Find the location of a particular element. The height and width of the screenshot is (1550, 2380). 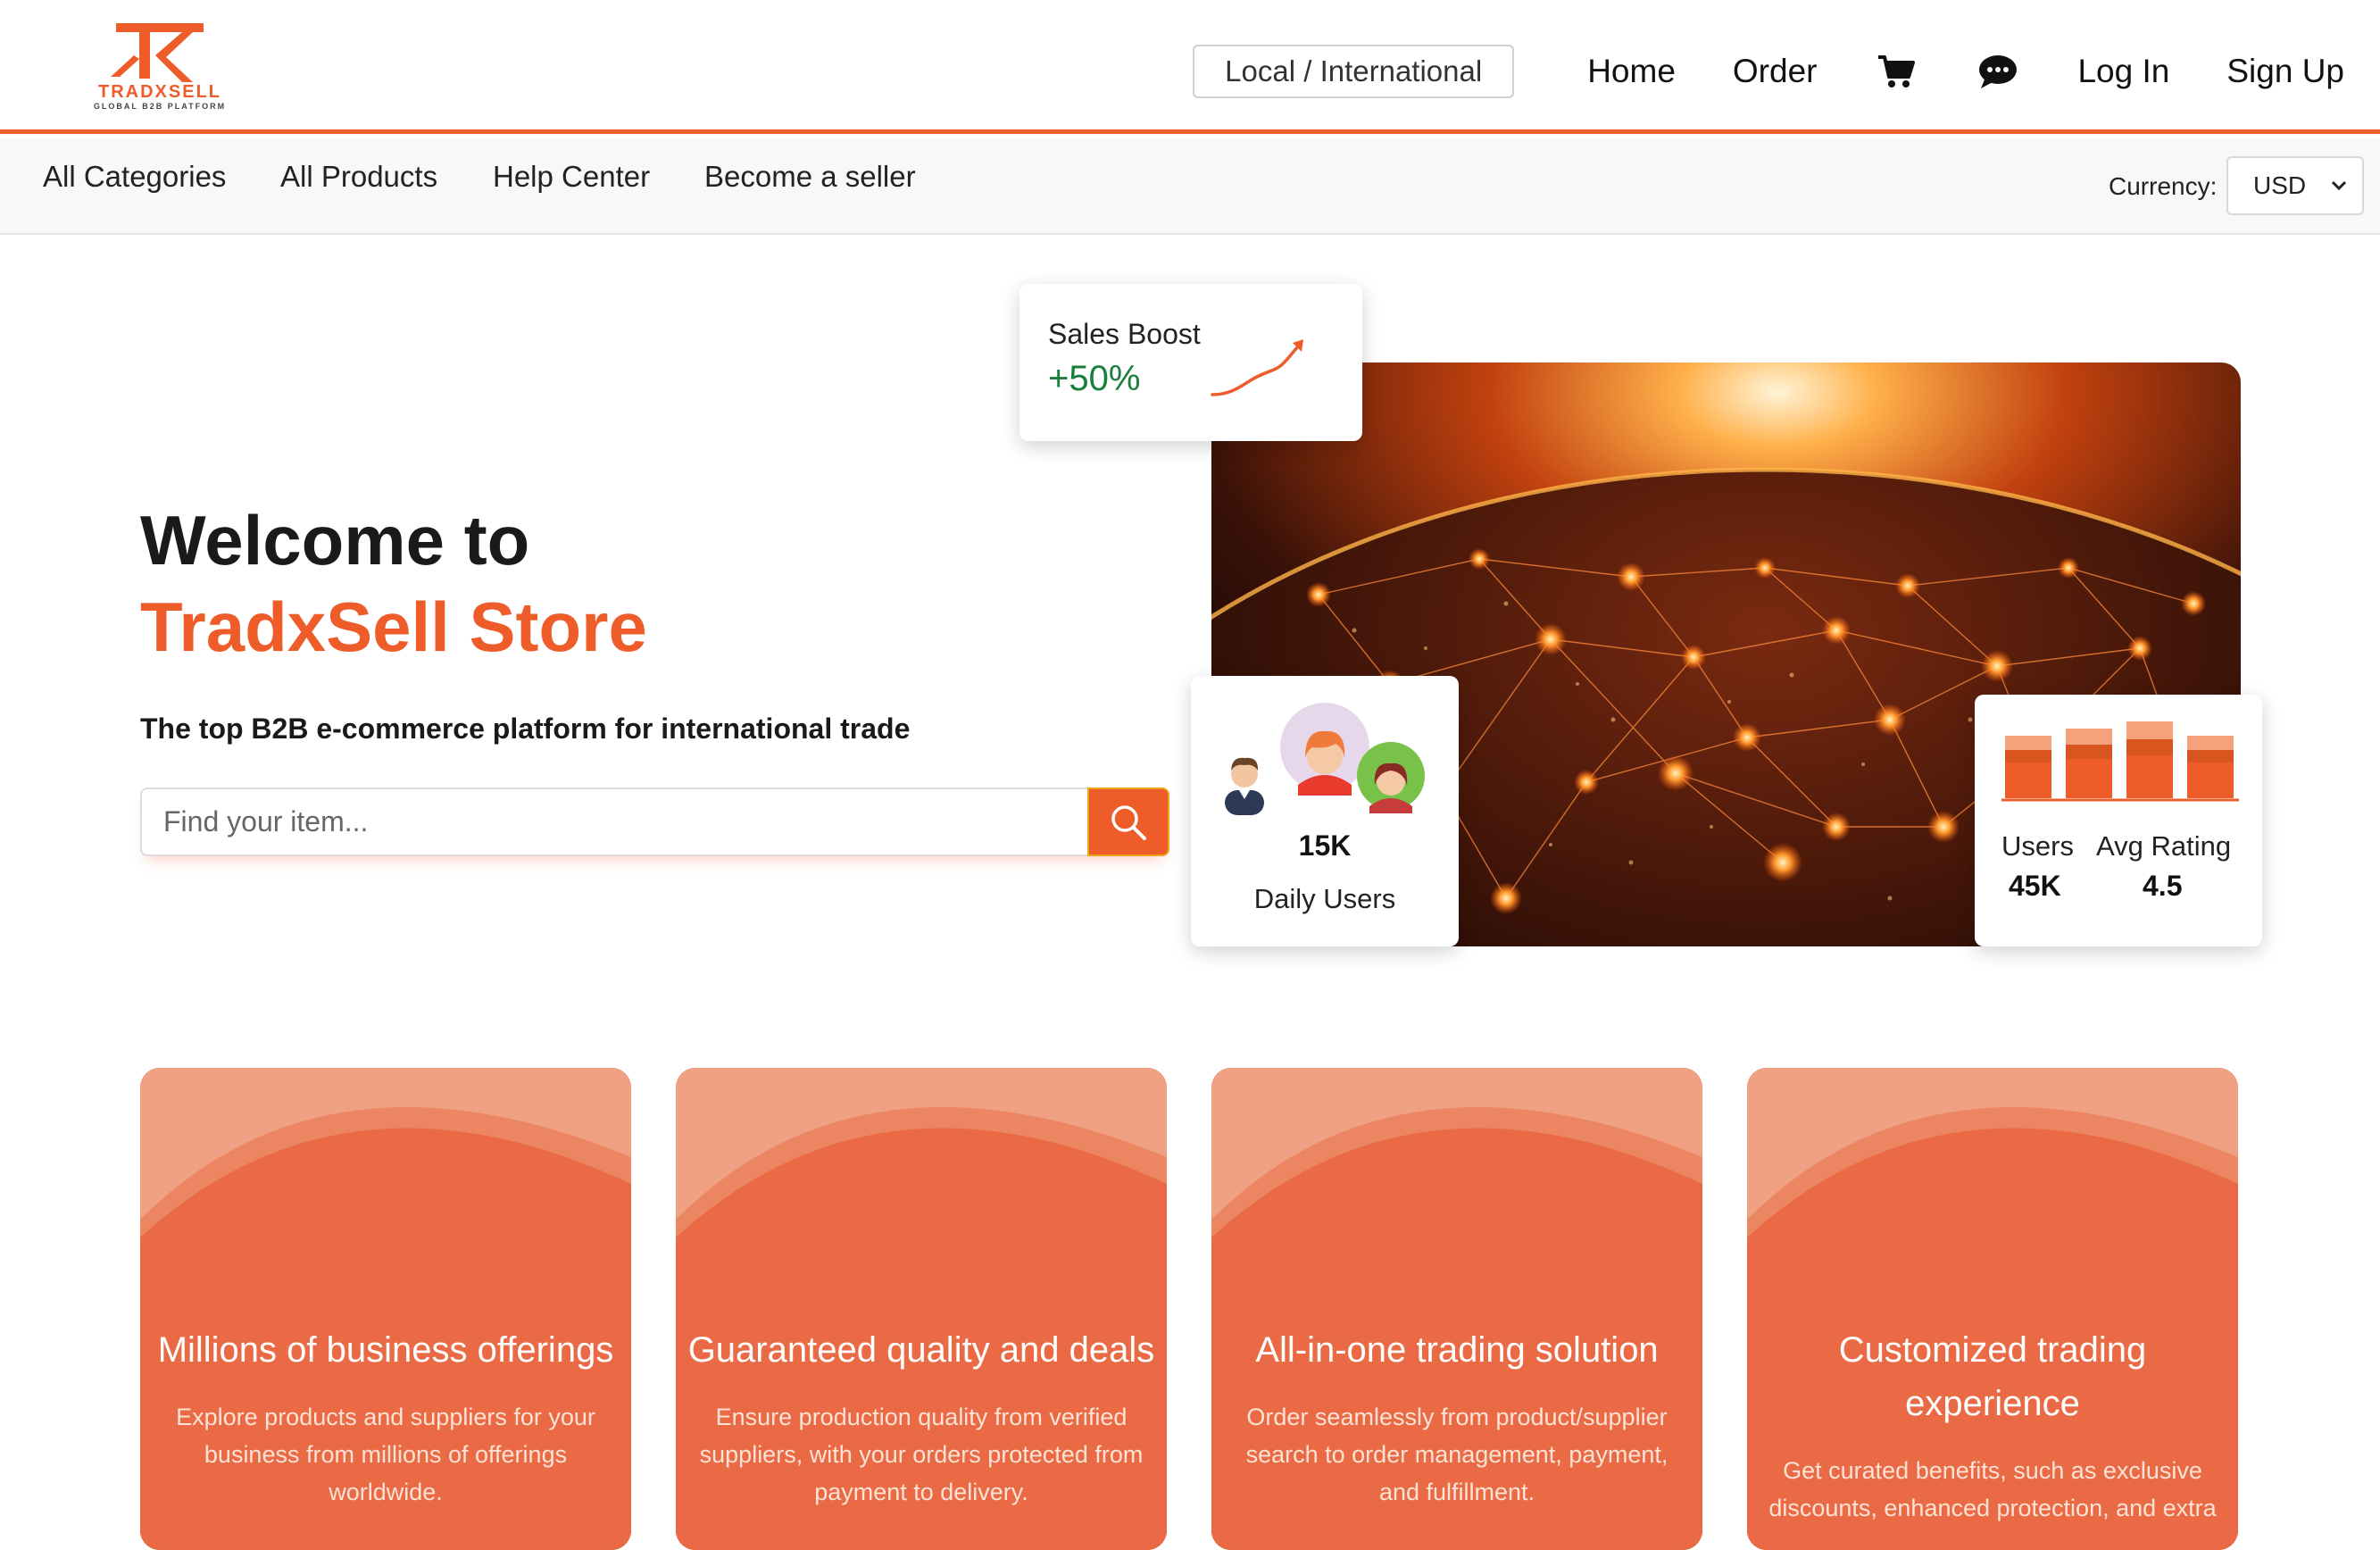

subnav-all-products: All Products is located at coordinates (358, 177).